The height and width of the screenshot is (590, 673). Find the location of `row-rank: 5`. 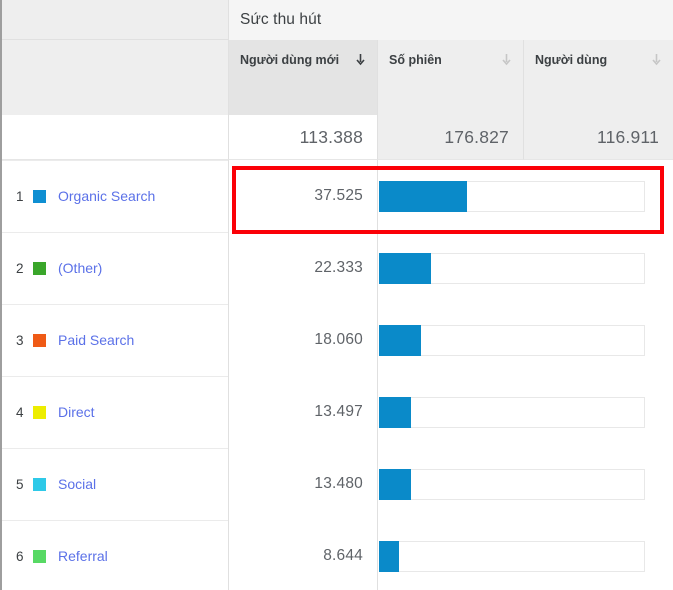

row-rank: 5 is located at coordinates (20, 484).